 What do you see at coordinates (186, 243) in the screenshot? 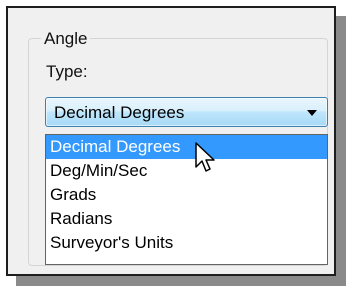
I see `option-surveyors-units: Surveyor's Units` at bounding box center [186, 243].